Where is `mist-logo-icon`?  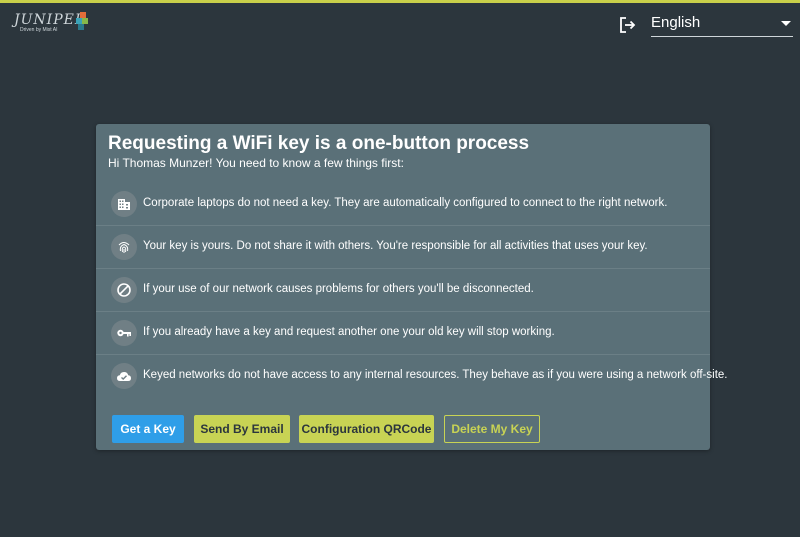 mist-logo-icon is located at coordinates (82, 21).